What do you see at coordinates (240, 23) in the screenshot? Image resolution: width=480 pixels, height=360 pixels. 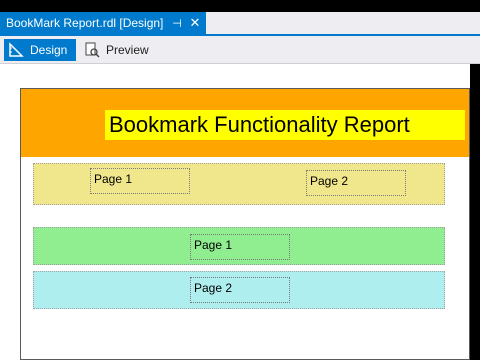 I see `document-tab-row: BookMark Report.rdl [Design] ⊣ ✕` at bounding box center [240, 23].